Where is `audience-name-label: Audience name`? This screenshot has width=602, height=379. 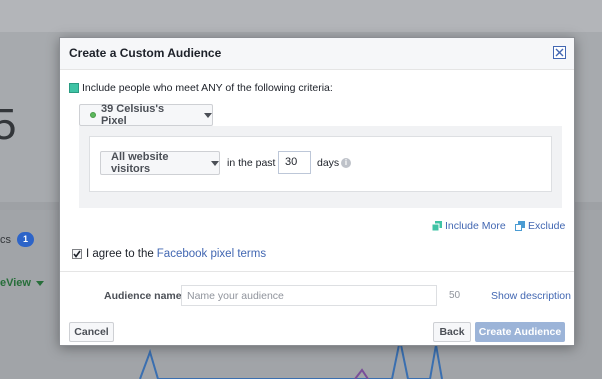
audience-name-label: Audience name is located at coordinates (143, 296).